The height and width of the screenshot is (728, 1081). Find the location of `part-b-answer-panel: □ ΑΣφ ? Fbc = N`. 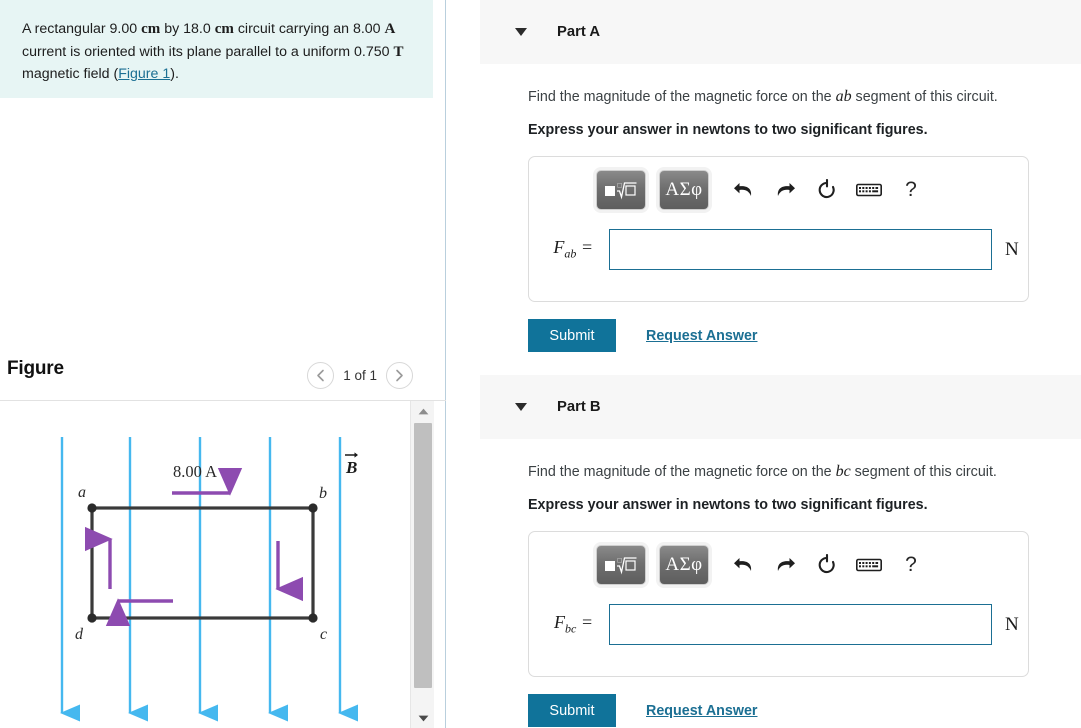

part-b-answer-panel: □ ΑΣφ ? Fbc = N is located at coordinates (778, 604).